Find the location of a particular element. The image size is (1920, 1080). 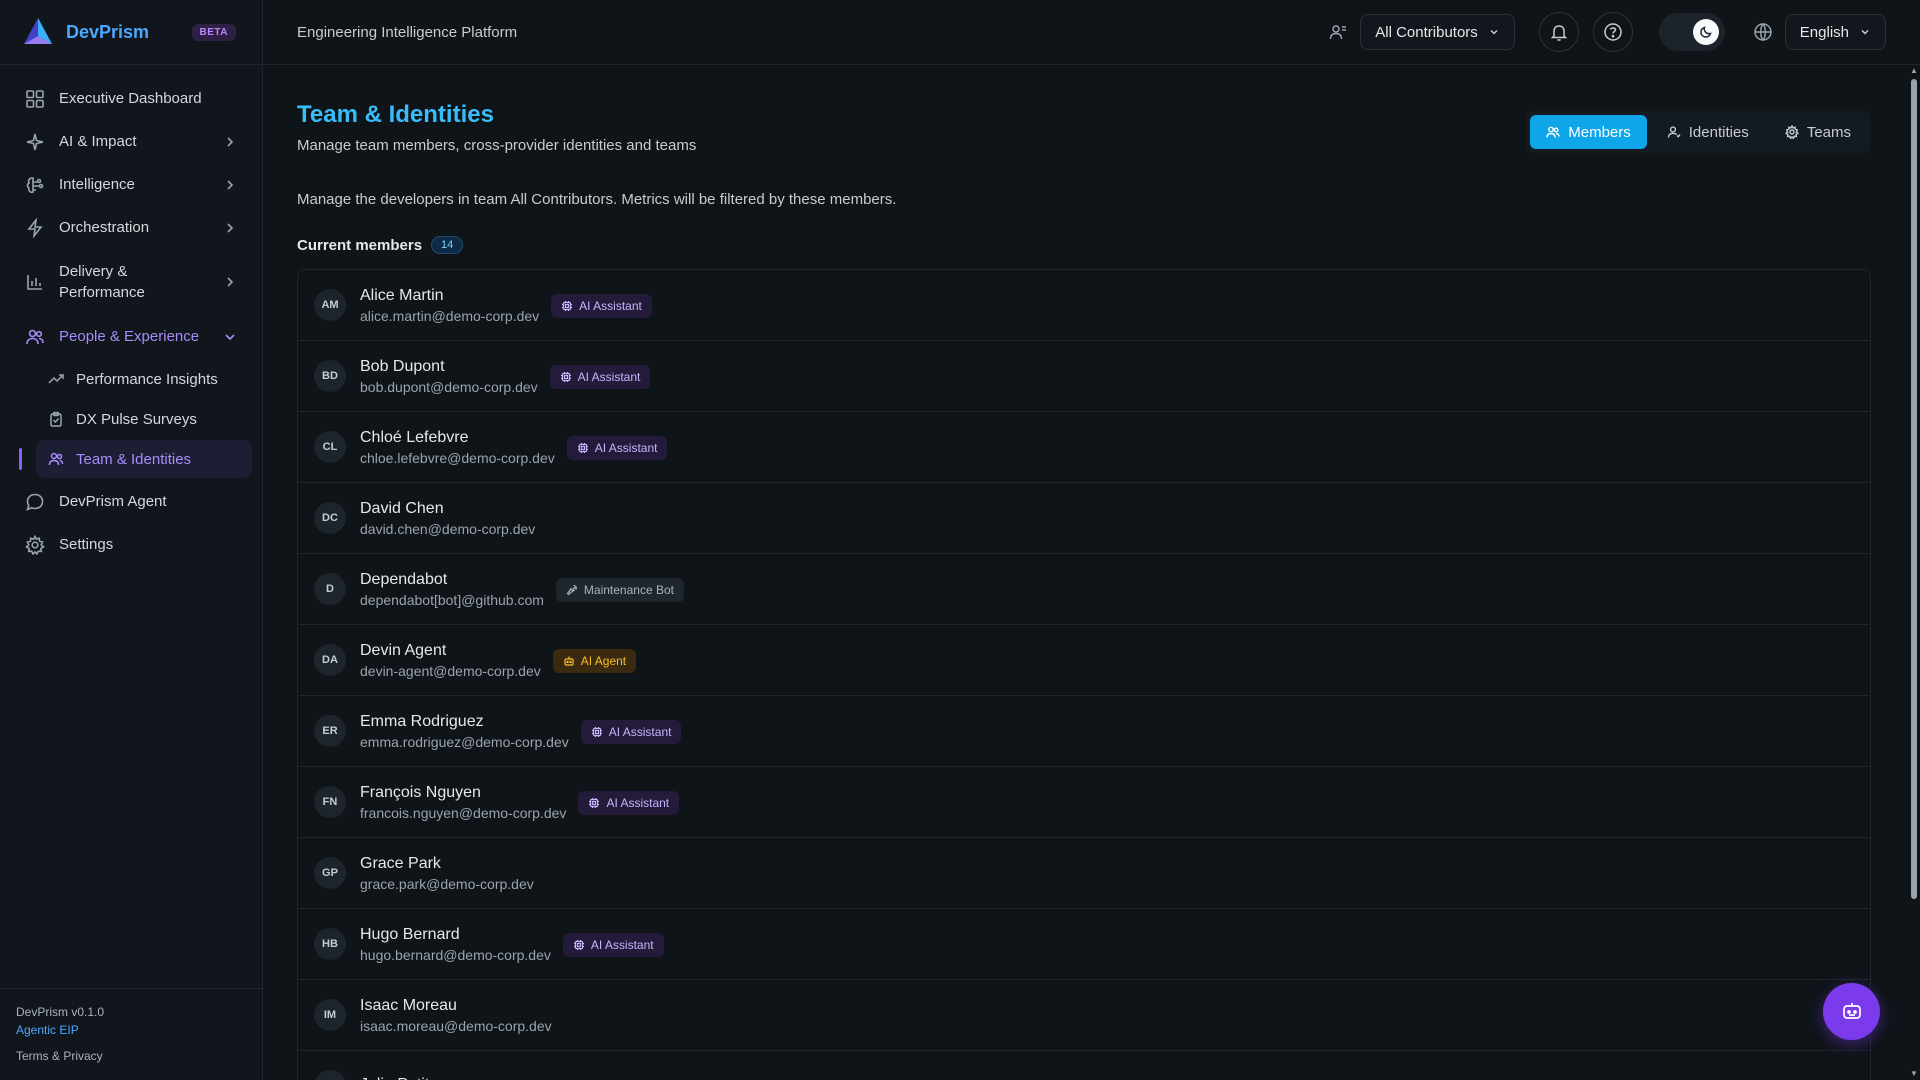

sidebar-item-devprism-agent: DevPrism Agent is located at coordinates (131, 501).